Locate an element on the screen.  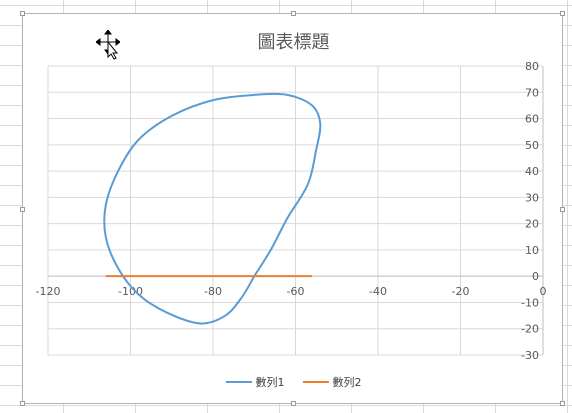
y-tick-label-0: -30 is located at coordinates (530, 355).